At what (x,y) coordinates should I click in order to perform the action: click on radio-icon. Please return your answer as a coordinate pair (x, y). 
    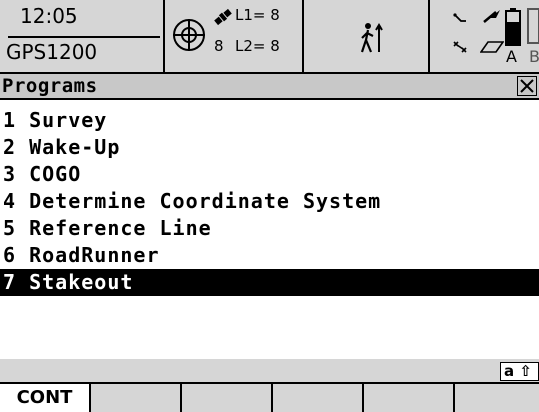
    Looking at the image, I should click on (491, 16).